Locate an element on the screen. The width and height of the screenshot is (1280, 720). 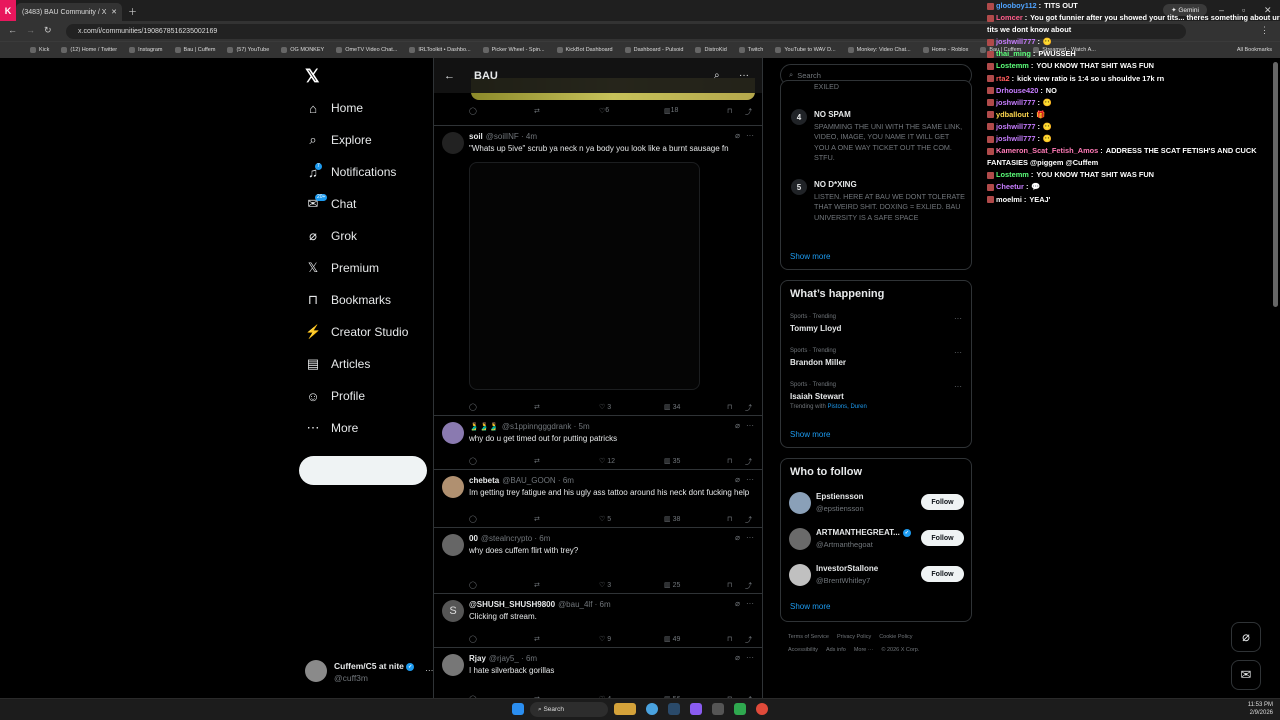
chat-username: Cheetur is located at coordinates (1010, 186).